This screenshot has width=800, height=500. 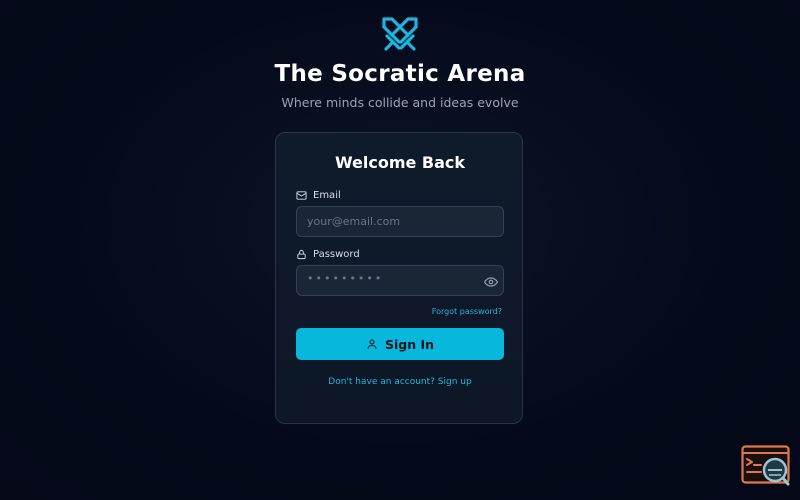 I want to click on lock-icon, so click(x=301, y=254).